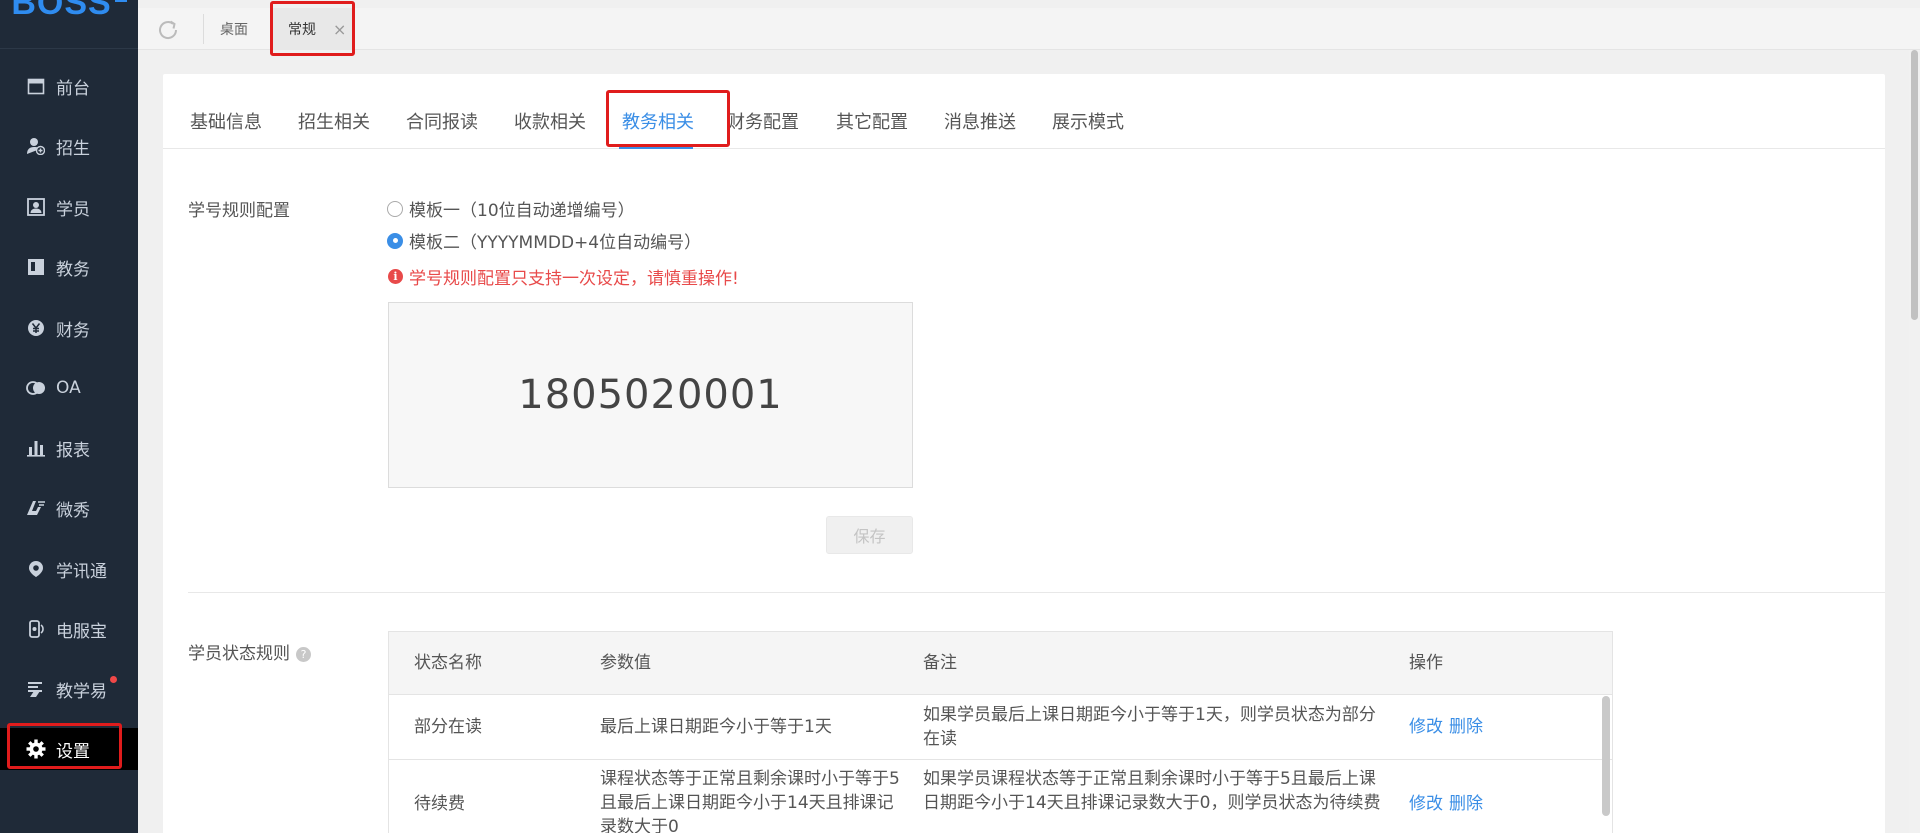 The width and height of the screenshot is (1920, 833). Describe the element at coordinates (73, 450) in the screenshot. I see `sidebar-item-label: 报表` at that location.